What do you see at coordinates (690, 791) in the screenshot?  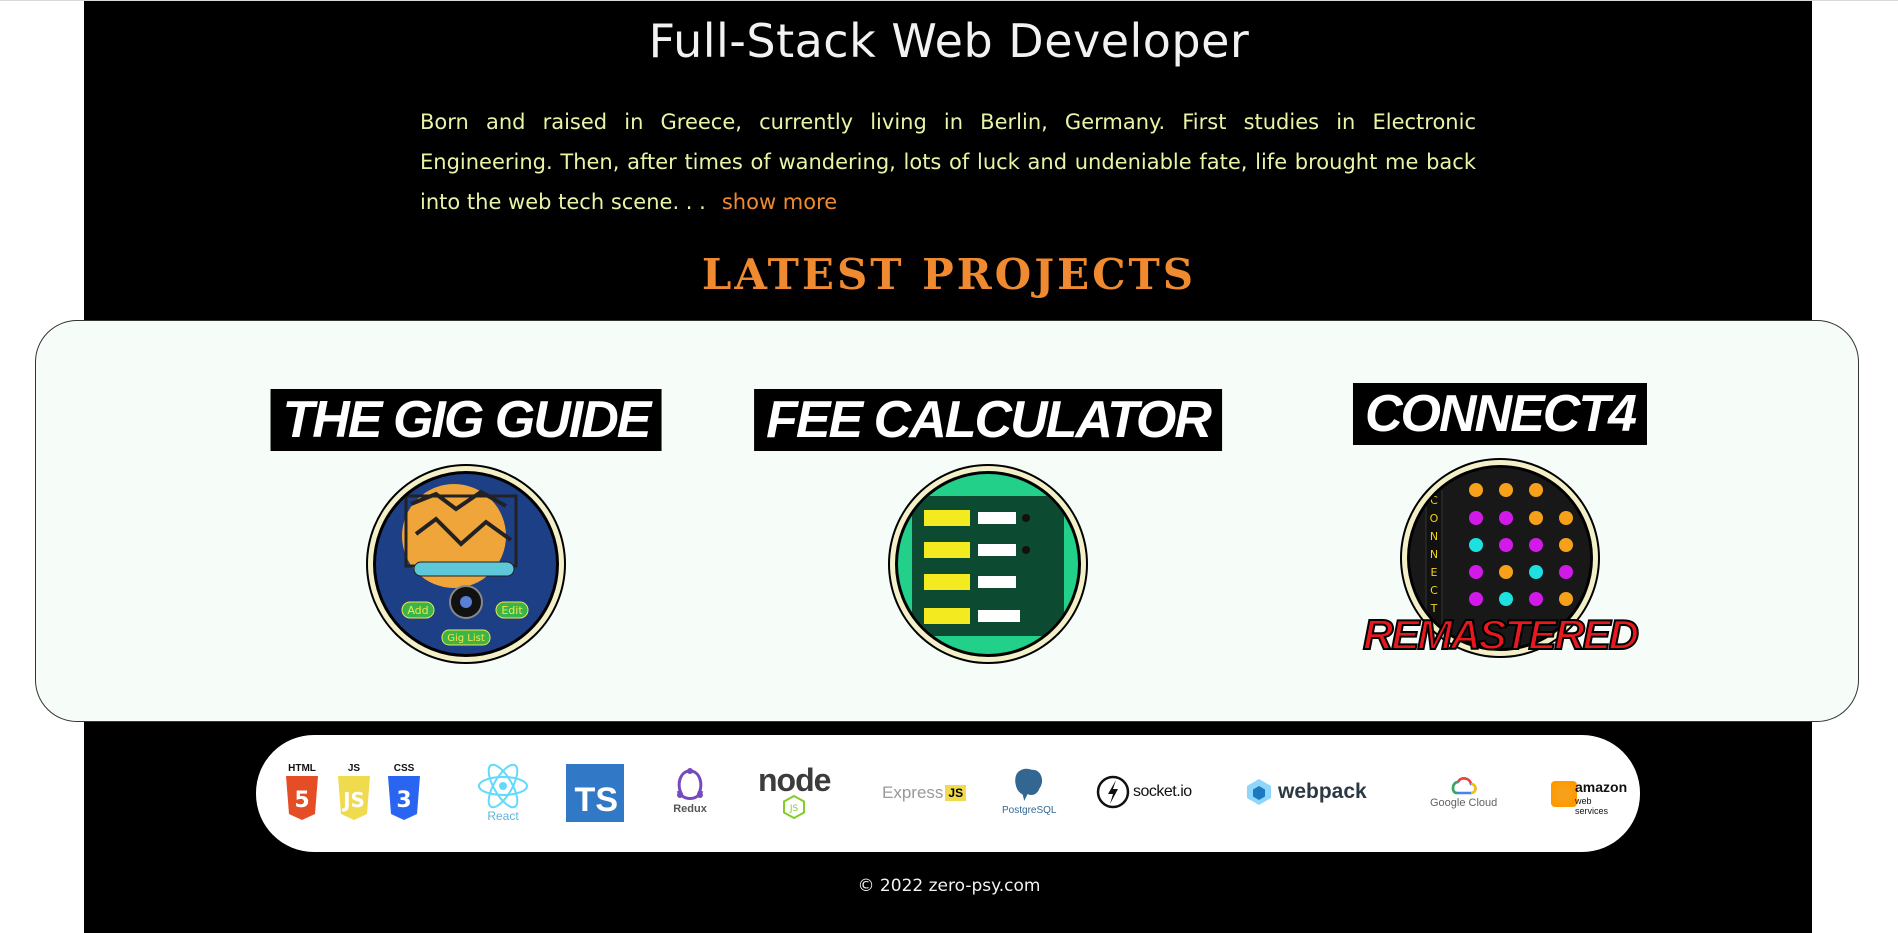 I see `redux-icon: Redux` at bounding box center [690, 791].